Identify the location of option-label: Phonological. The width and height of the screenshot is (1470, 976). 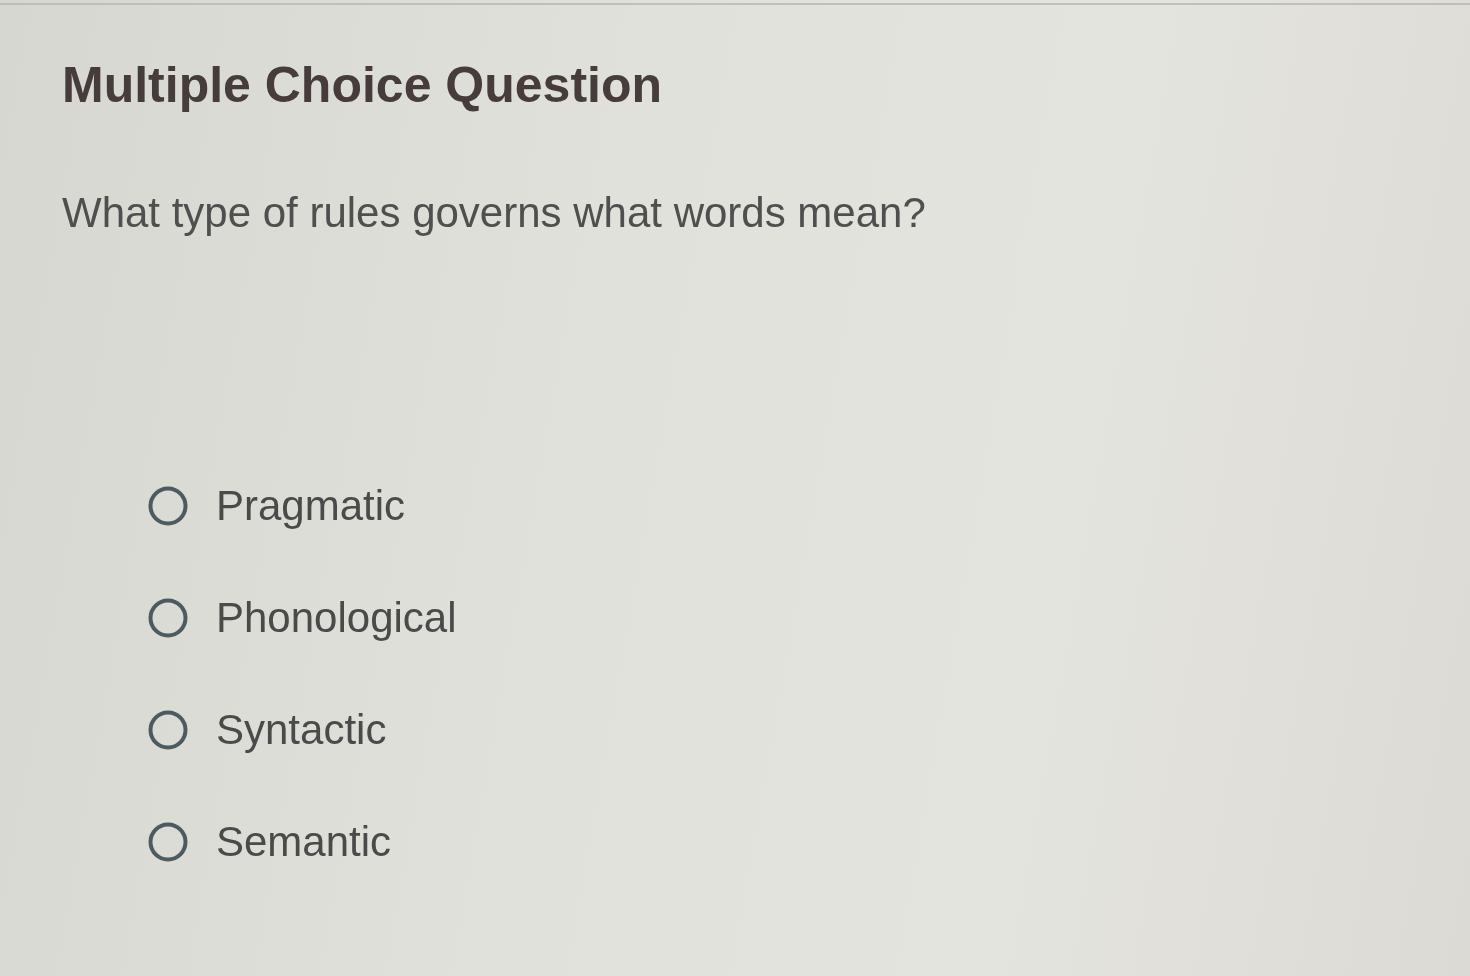
(336, 618).